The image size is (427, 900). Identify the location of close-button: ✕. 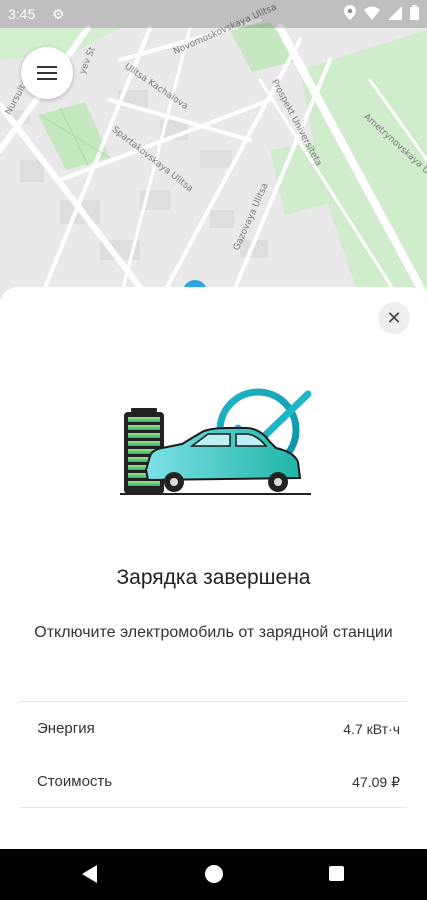
(394, 318).